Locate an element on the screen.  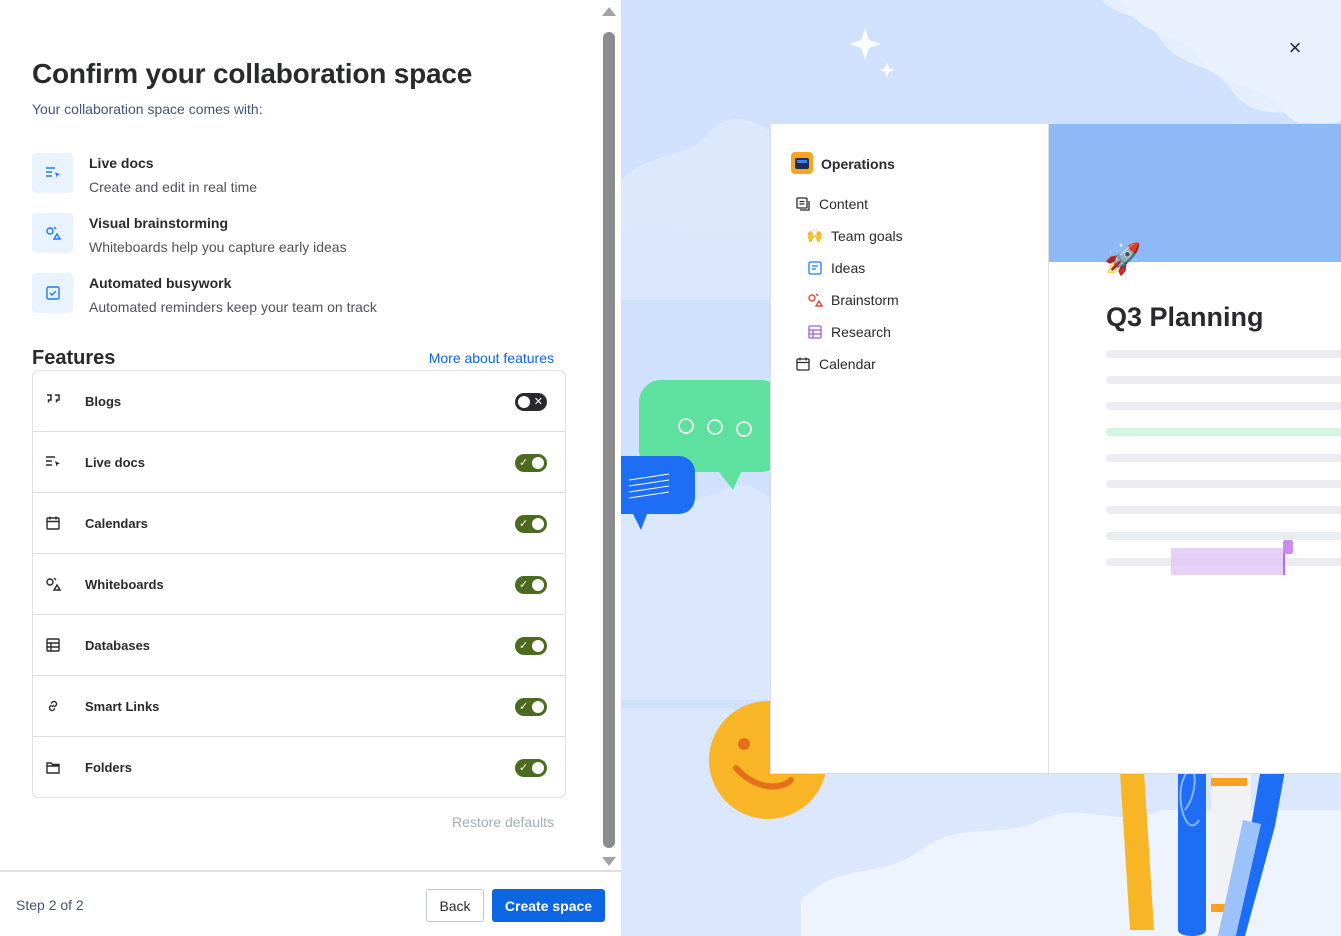
quote-icon is located at coordinates (53, 401).